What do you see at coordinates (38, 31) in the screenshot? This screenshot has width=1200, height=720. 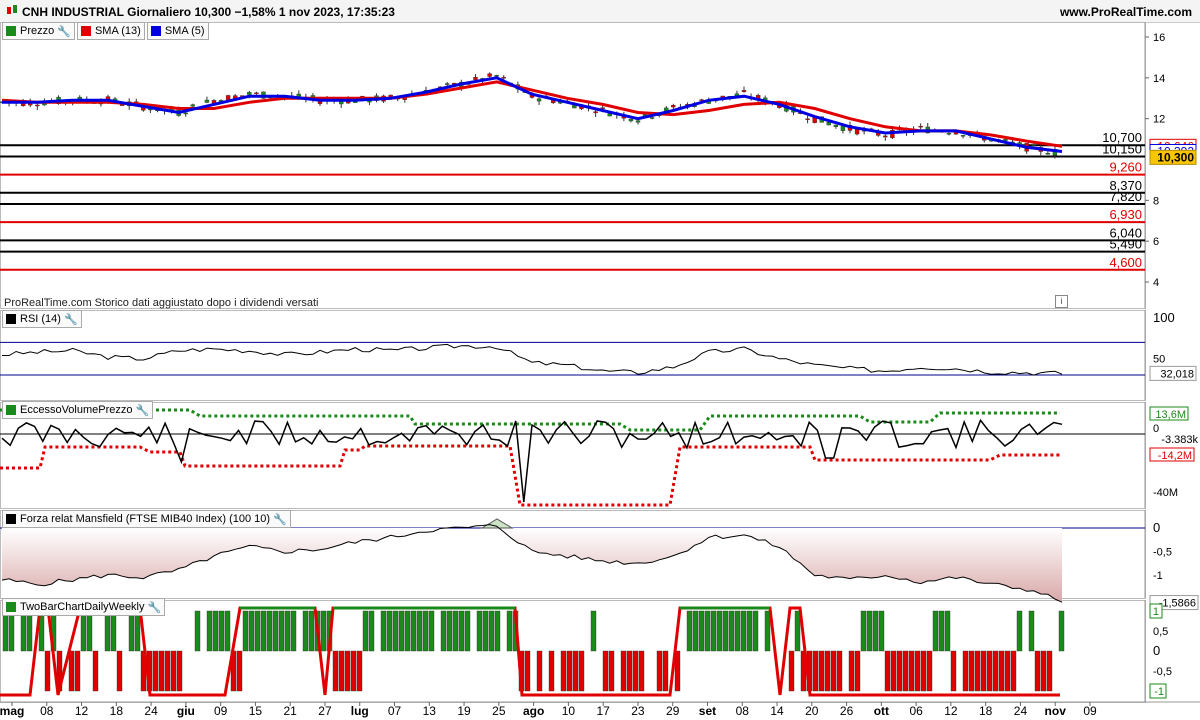 I see `legend-price: Prezzo 🔧` at bounding box center [38, 31].